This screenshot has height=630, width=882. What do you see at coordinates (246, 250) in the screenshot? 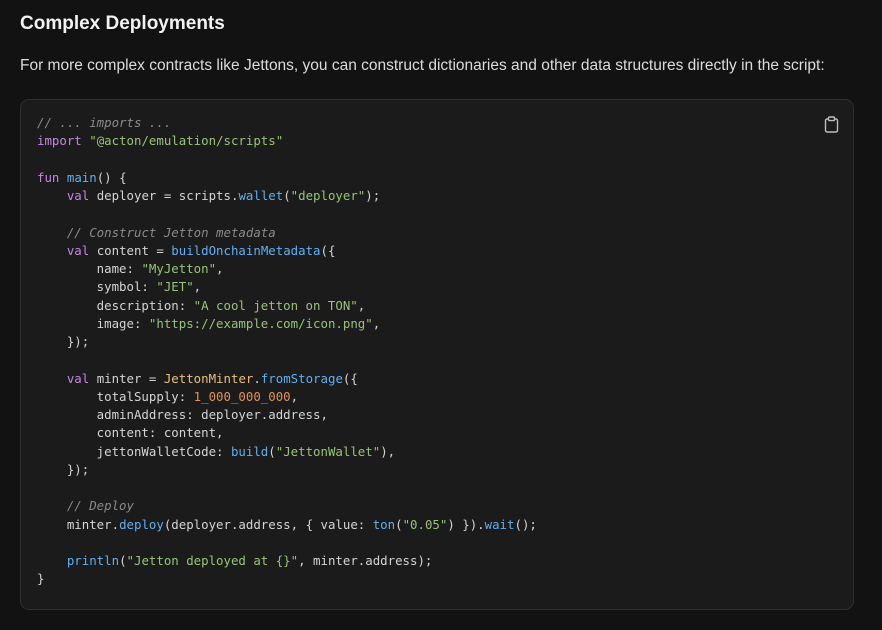
I see `code-token-func: buildOnchainMetadata` at bounding box center [246, 250].